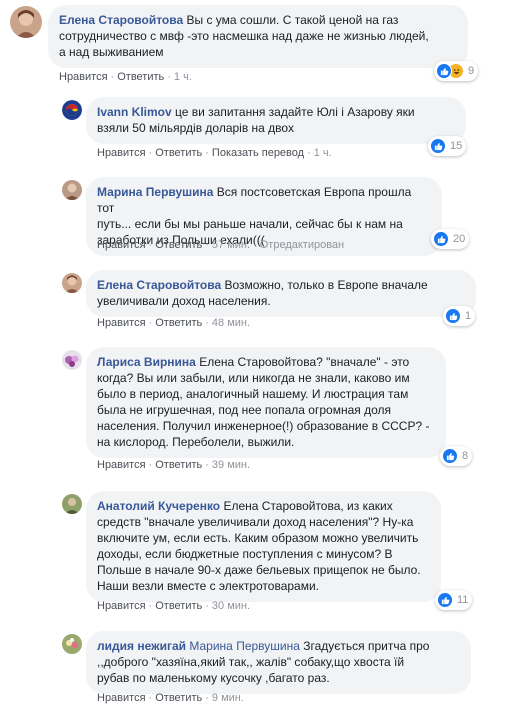  I want to click on mention-link: Марина Первушина, so click(244, 646).